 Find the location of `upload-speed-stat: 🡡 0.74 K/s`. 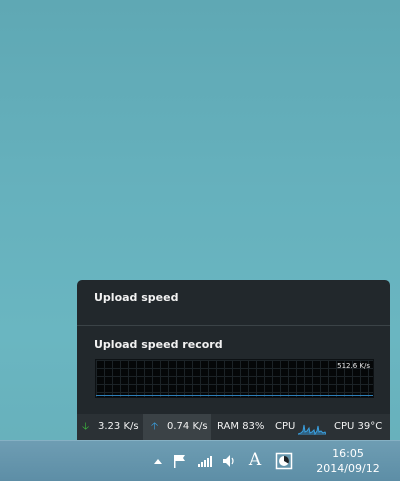

upload-speed-stat: 🡡 0.74 K/s is located at coordinates (177, 427).